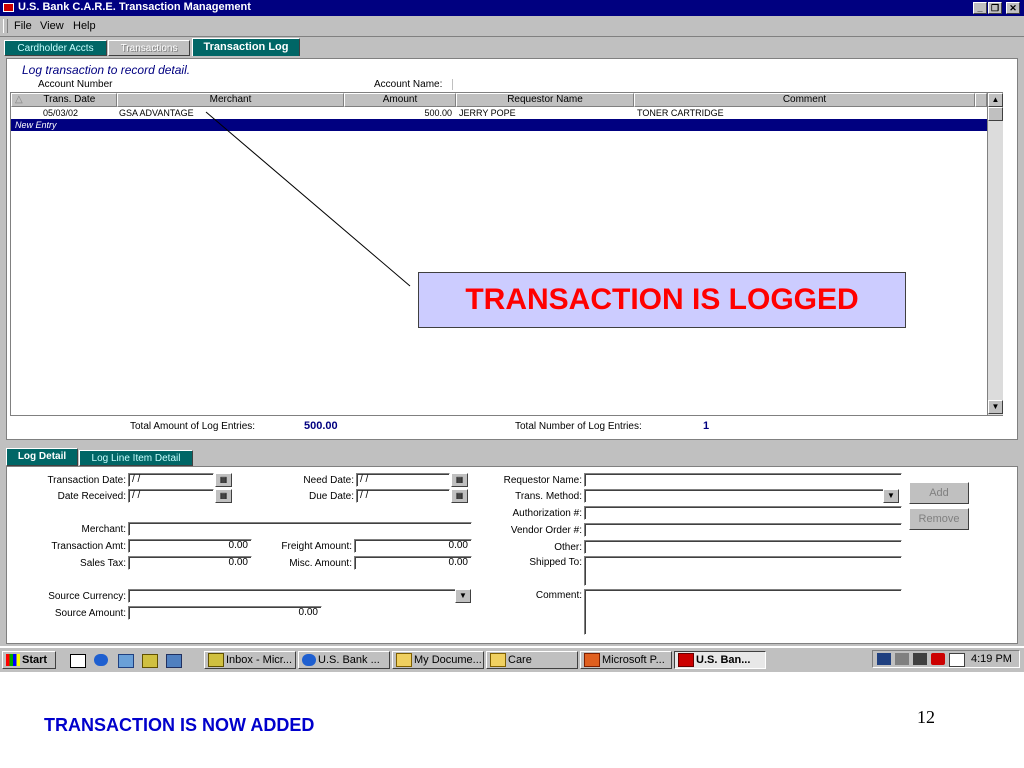  What do you see at coordinates (546, 530) in the screenshot?
I see `vendor-order-label: Vendor Order #:` at bounding box center [546, 530].